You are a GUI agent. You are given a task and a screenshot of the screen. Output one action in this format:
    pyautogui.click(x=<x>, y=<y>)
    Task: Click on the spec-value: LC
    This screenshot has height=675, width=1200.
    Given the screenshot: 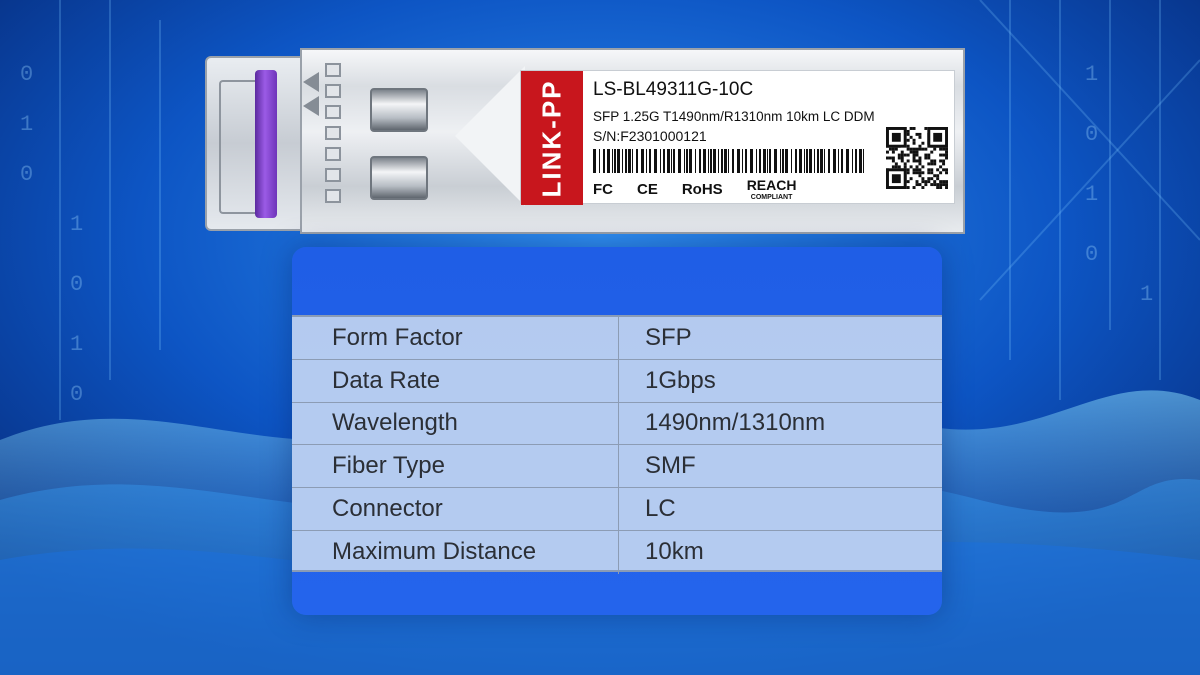 What is the action you would take?
    pyautogui.click(x=660, y=509)
    